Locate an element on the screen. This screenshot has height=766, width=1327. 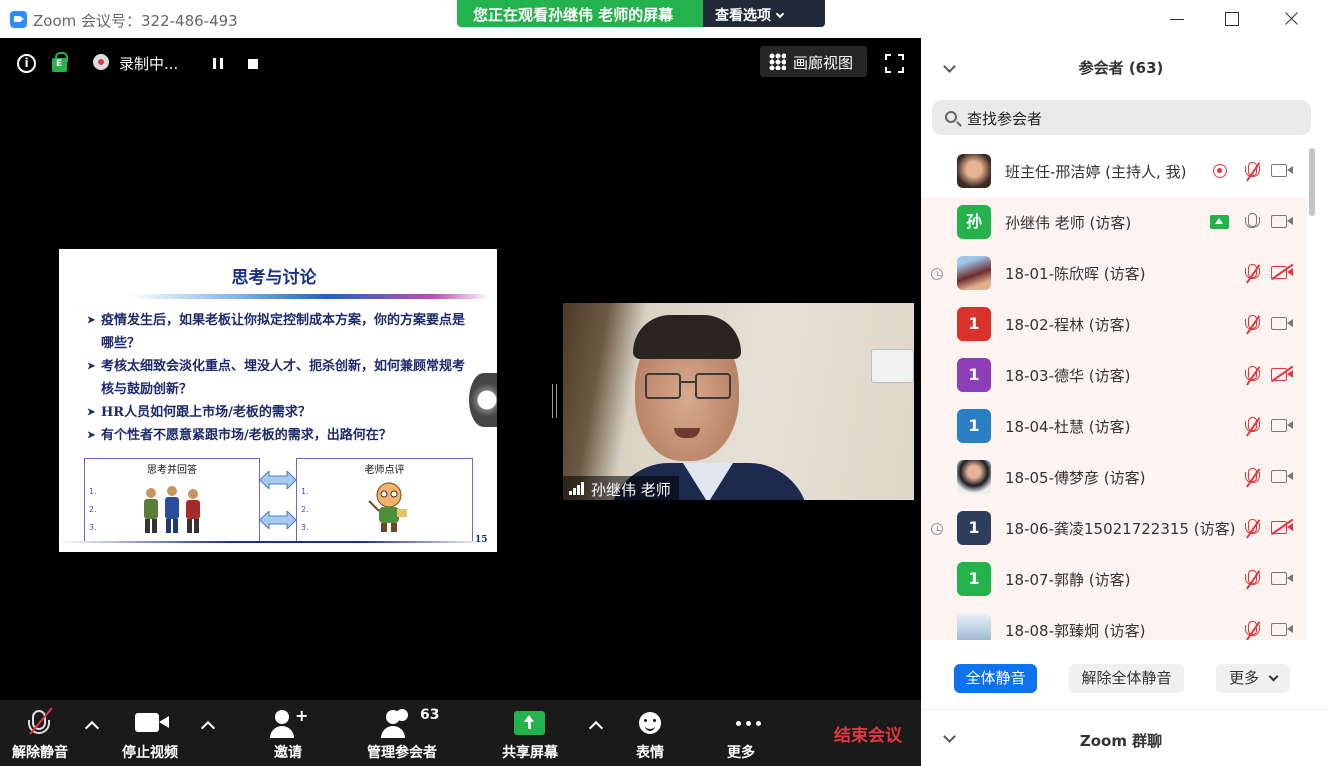
participant-name: 18-02-程林 (访客) is located at coordinates (1068, 325).